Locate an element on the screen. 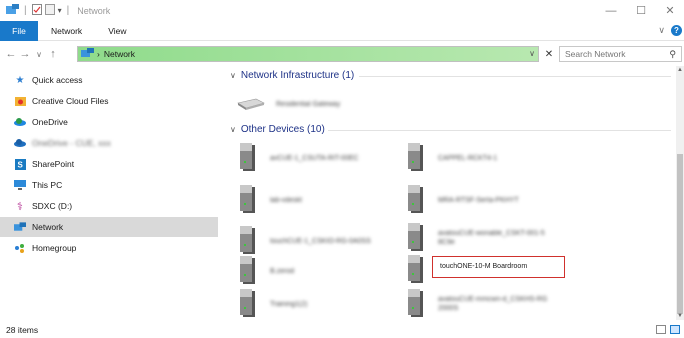 The width and height of the screenshot is (684, 338). device-item: avatouCUE-wonable_CSKT-001-5 8C9e is located at coordinates (477, 238).